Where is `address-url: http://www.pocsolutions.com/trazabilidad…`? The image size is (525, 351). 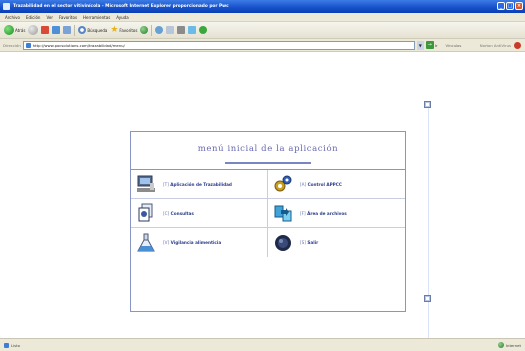 address-url: http://www.pocsolutions.com/trazabilidad… is located at coordinates (78, 45).